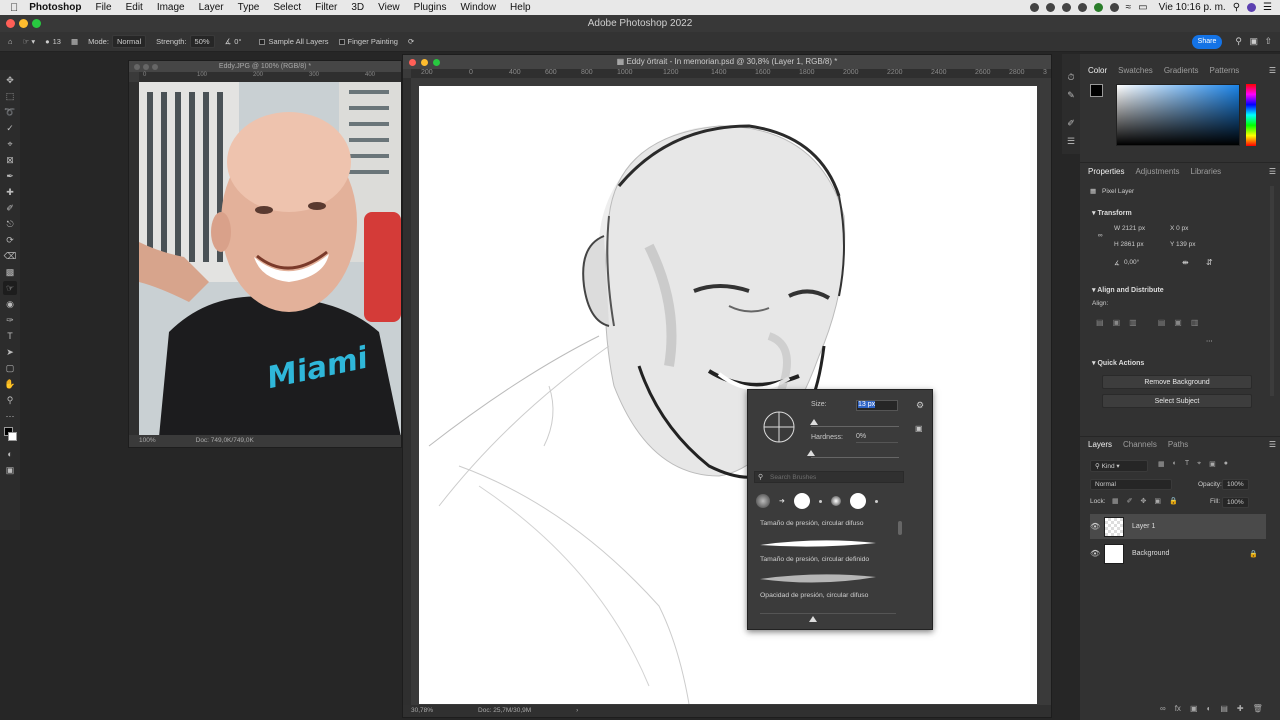 The height and width of the screenshot is (720, 1280). I want to click on gear-icon: ⚙, so click(920, 405).